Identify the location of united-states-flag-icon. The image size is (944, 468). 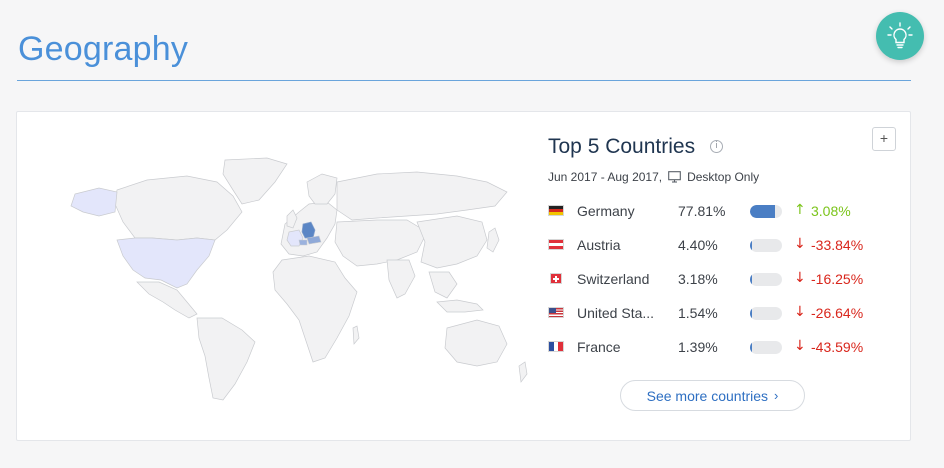
(556, 312).